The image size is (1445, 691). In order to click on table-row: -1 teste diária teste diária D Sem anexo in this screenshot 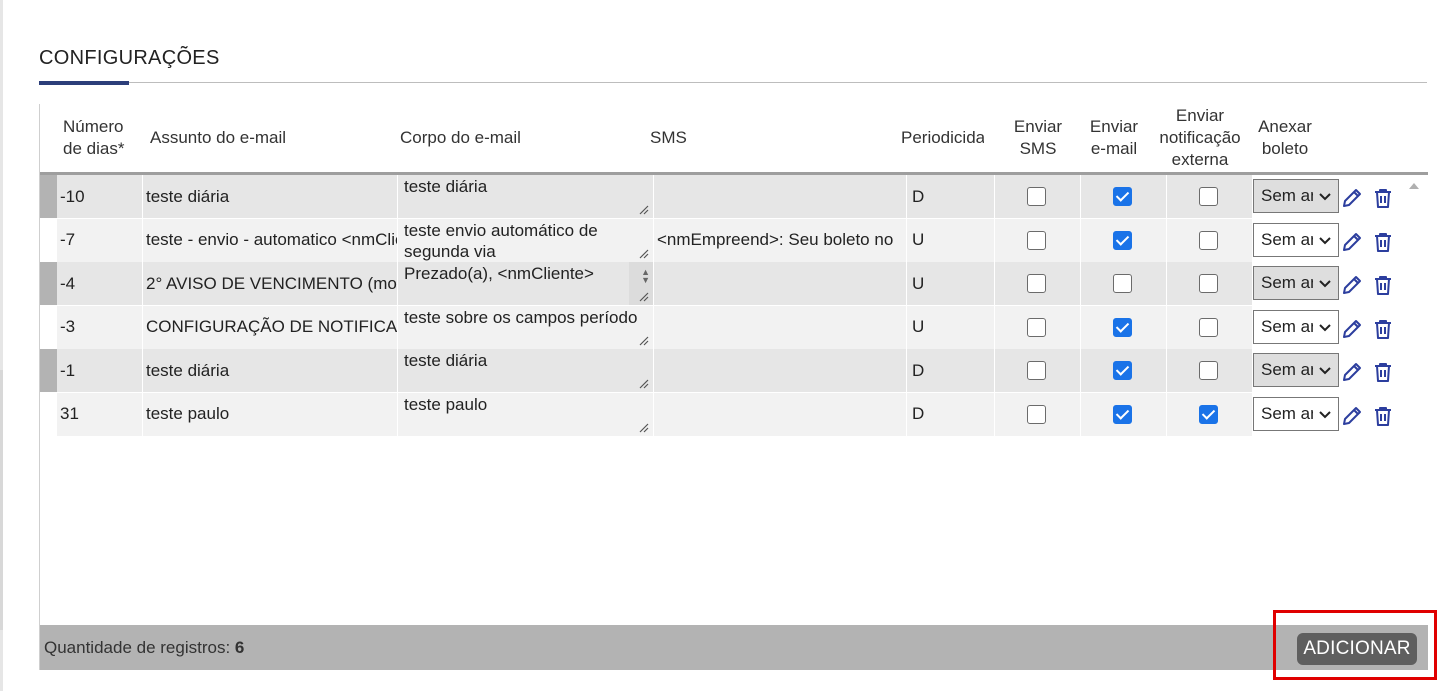, I will do `click(721, 370)`.